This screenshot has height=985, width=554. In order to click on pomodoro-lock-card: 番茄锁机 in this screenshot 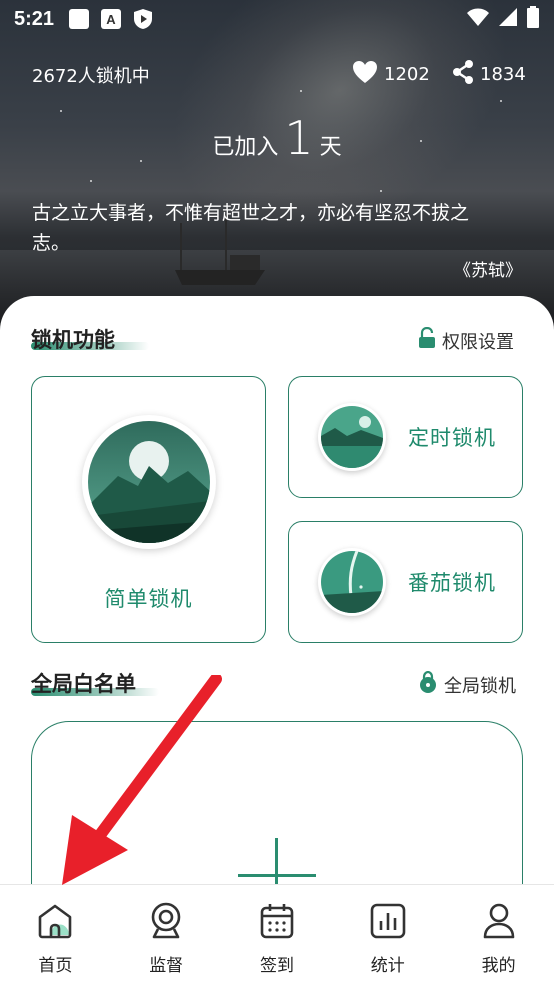, I will do `click(405, 582)`.